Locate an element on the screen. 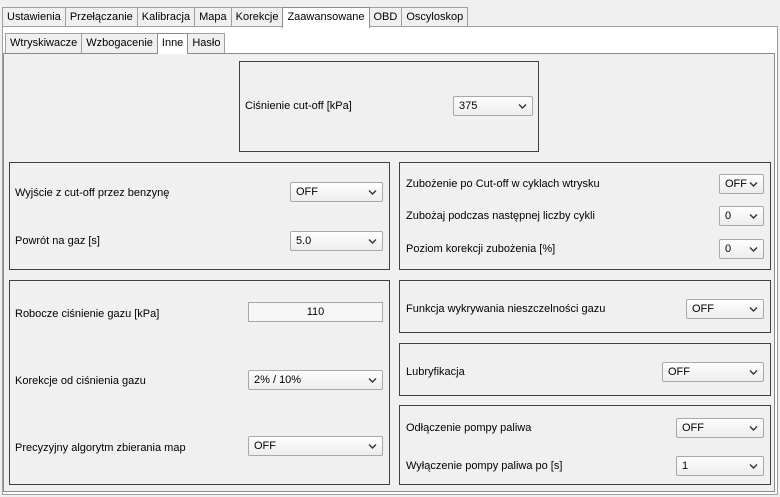 Image resolution: width=780 pixels, height=497 pixels. working-pressure-label: Robocze ciśnienie gazu [kPa] is located at coordinates (87, 314).